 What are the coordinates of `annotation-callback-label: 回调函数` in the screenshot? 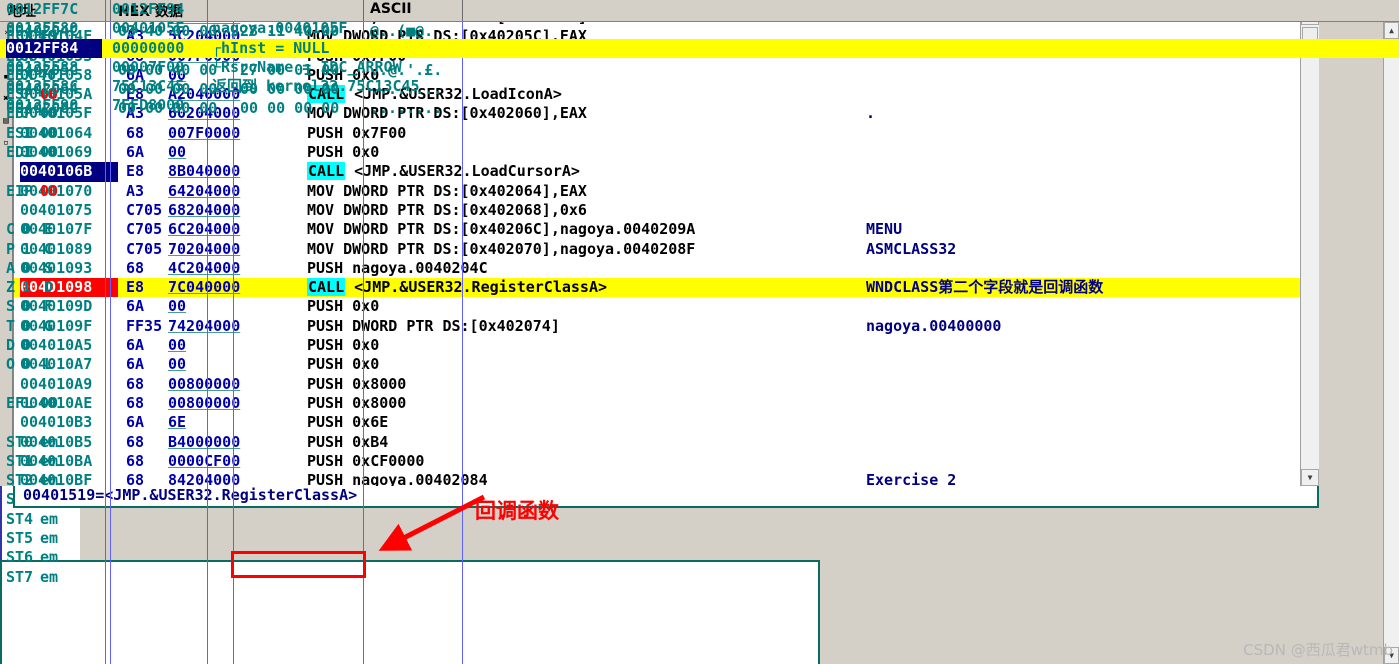 It's located at (517, 511).